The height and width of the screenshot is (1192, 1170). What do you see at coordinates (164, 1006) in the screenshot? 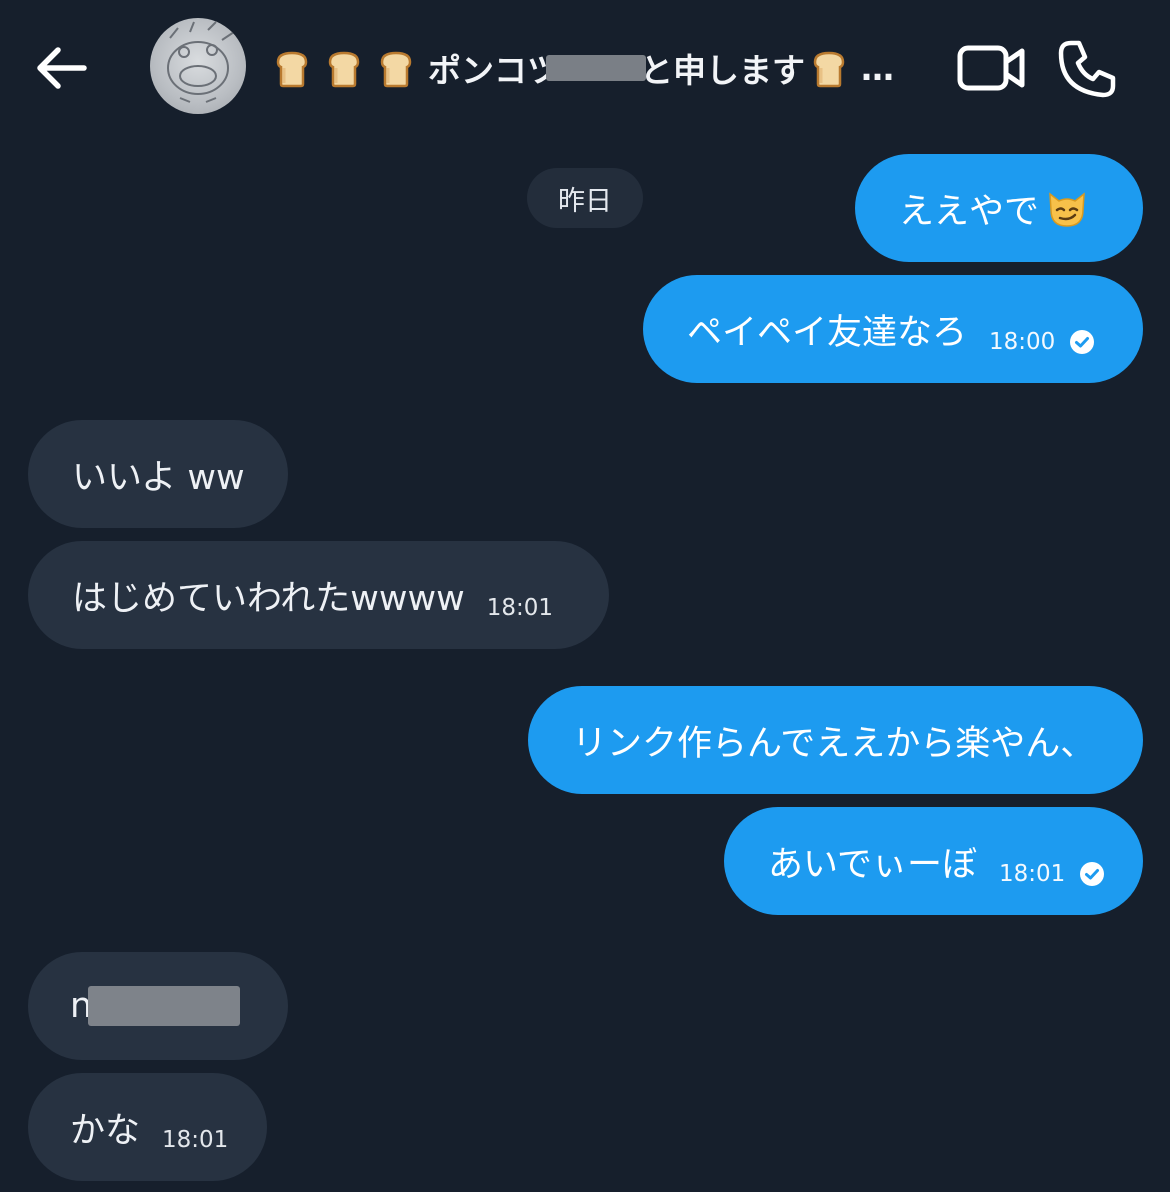
I see `redacted-text` at bounding box center [164, 1006].